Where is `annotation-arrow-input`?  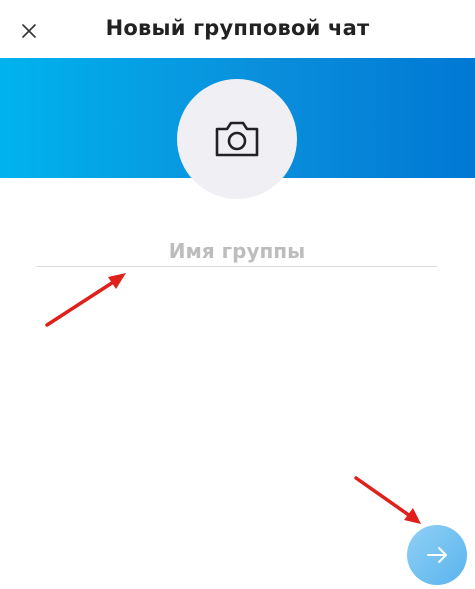 annotation-arrow-input is located at coordinates (82, 302).